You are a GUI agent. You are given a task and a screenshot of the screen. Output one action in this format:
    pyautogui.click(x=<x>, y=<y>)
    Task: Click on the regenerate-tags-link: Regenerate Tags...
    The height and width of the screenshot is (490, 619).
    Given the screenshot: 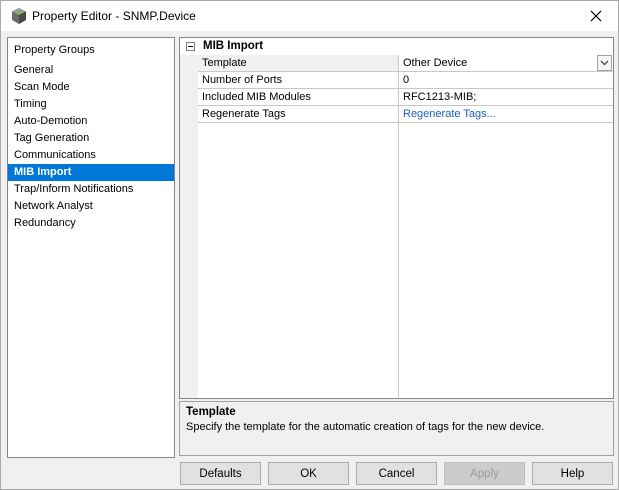 What is the action you would take?
    pyautogui.click(x=449, y=114)
    